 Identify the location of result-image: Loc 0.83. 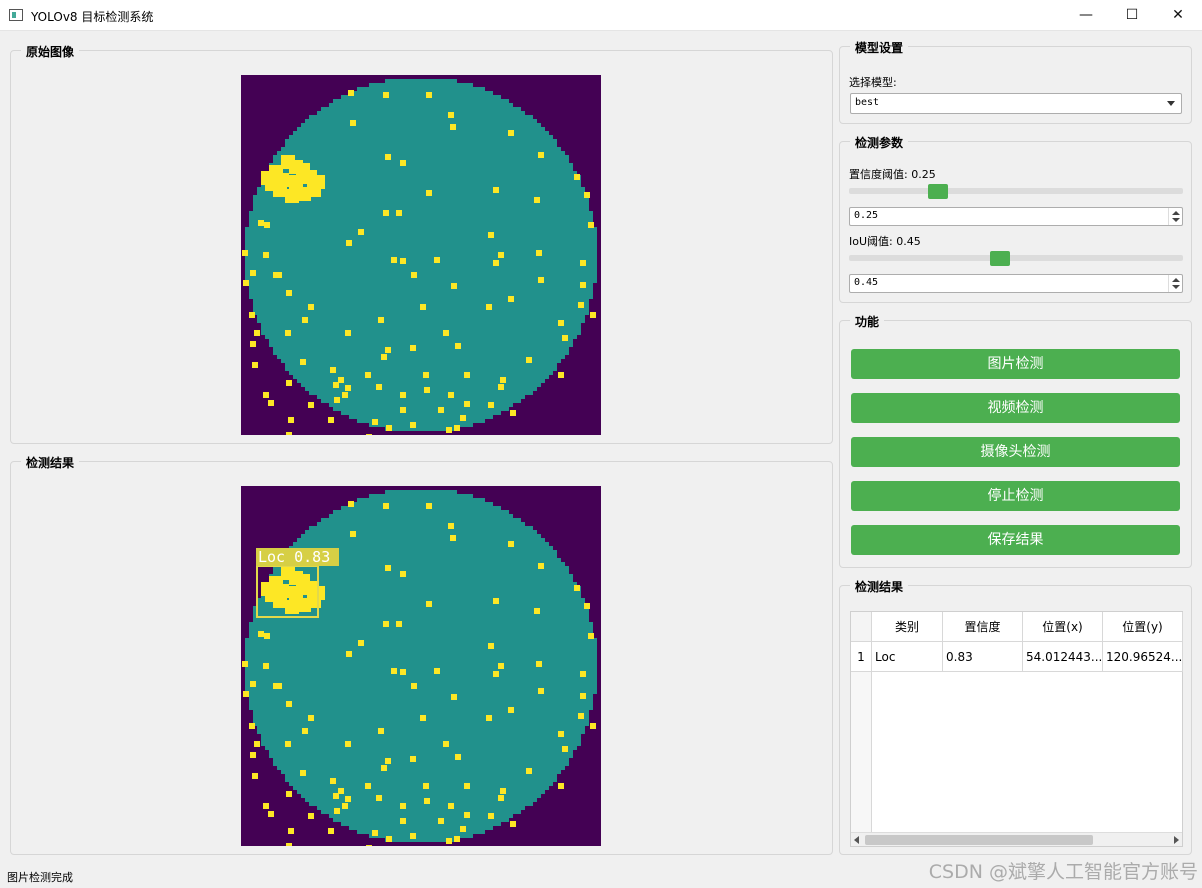
(421, 666).